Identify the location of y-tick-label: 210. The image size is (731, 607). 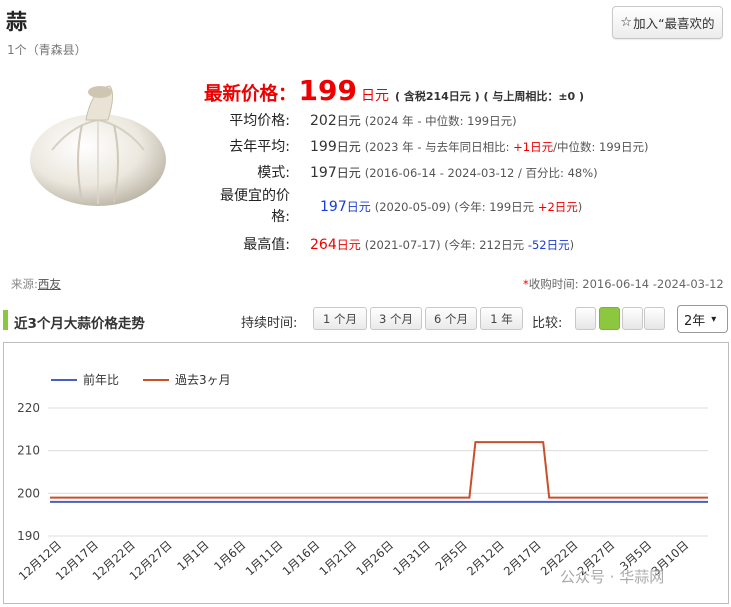
(28, 451).